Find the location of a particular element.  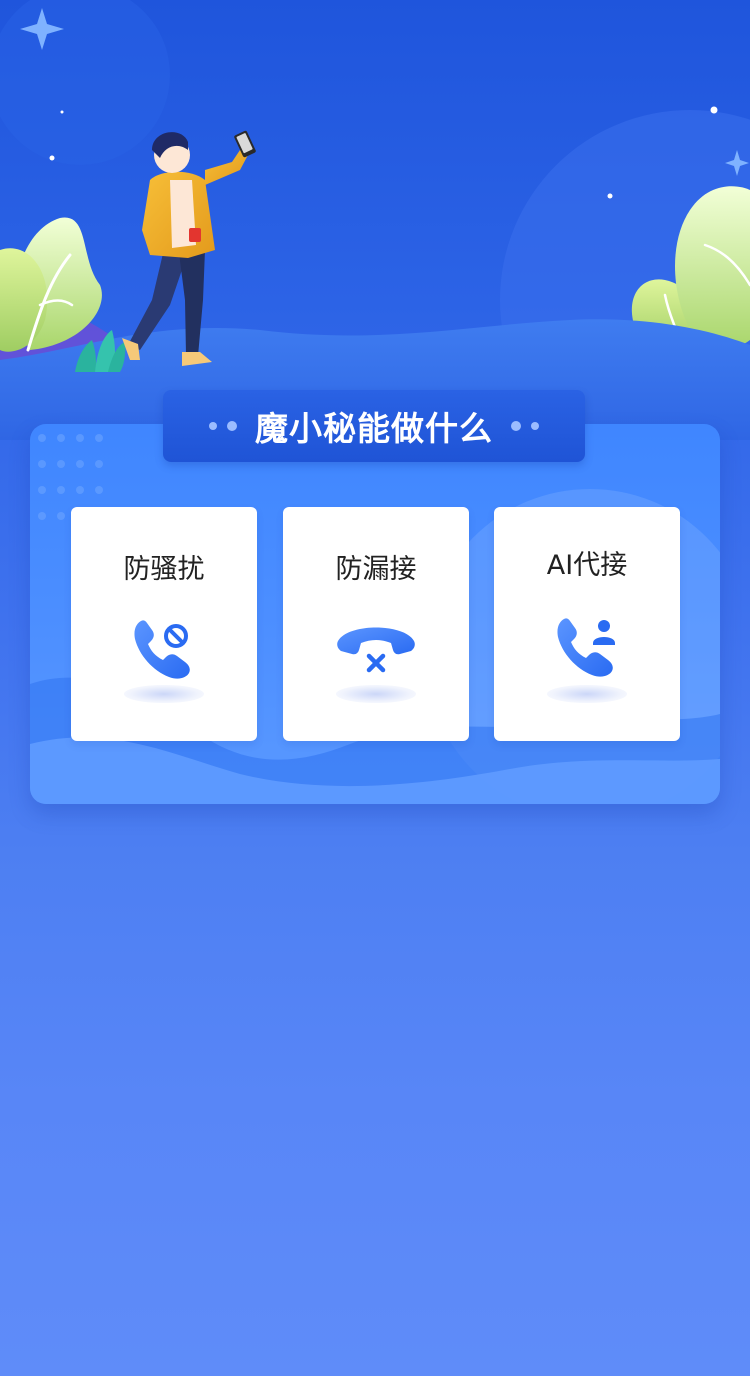

section-title: 魔小秘能做什么 is located at coordinates (374, 428).